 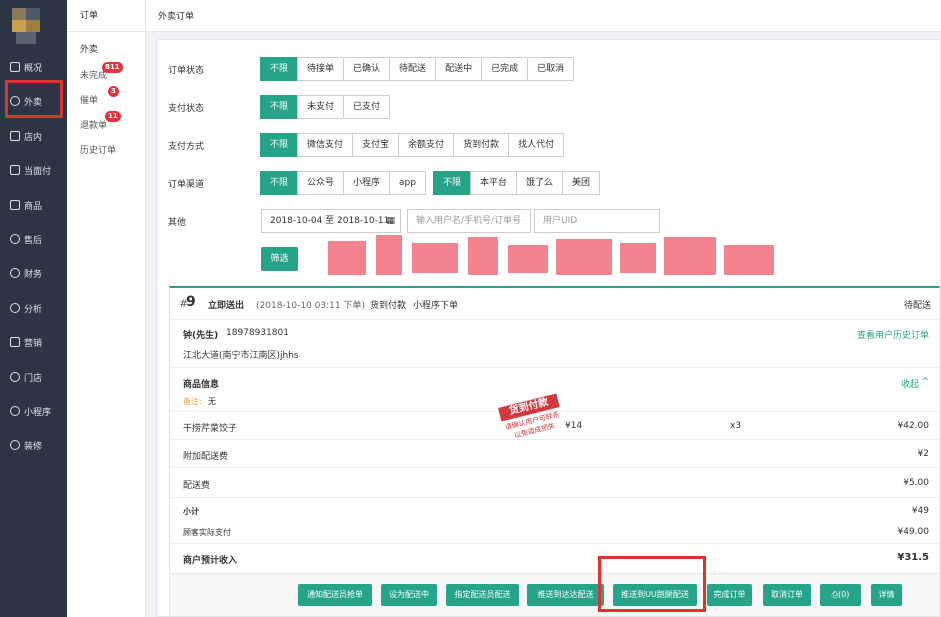 What do you see at coordinates (925, 382) in the screenshot?
I see `chevron-up-icon: ^` at bounding box center [925, 382].